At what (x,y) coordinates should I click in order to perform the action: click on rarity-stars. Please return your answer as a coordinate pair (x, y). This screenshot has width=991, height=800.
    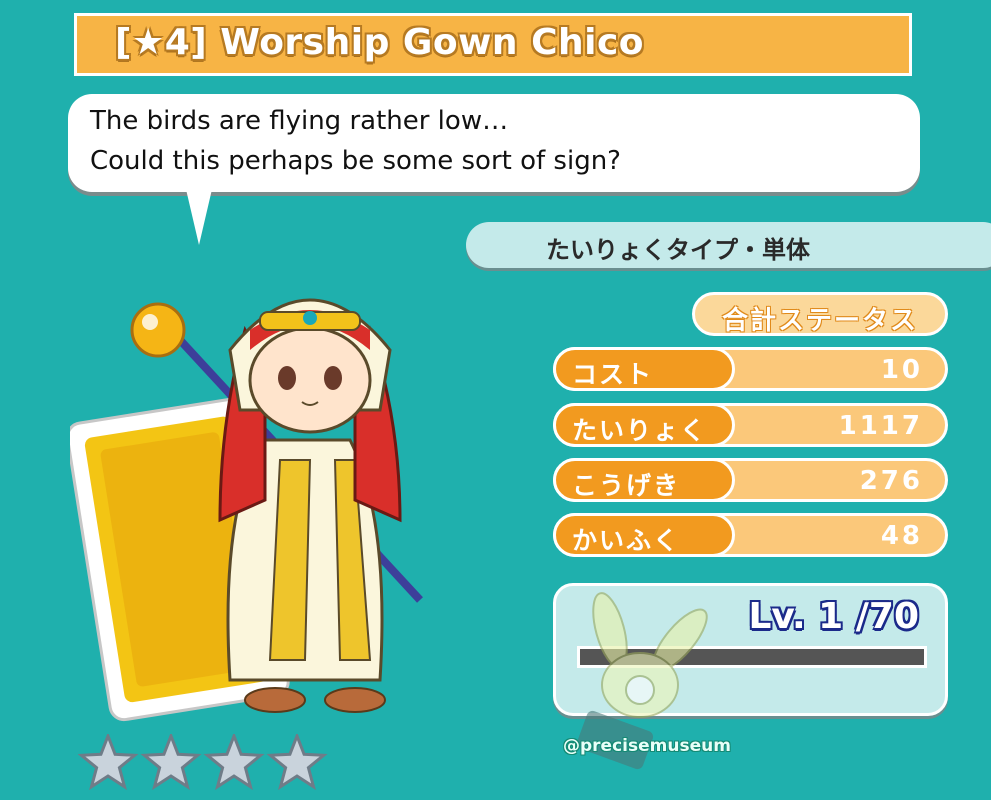
    Looking at the image, I should click on (203, 762).